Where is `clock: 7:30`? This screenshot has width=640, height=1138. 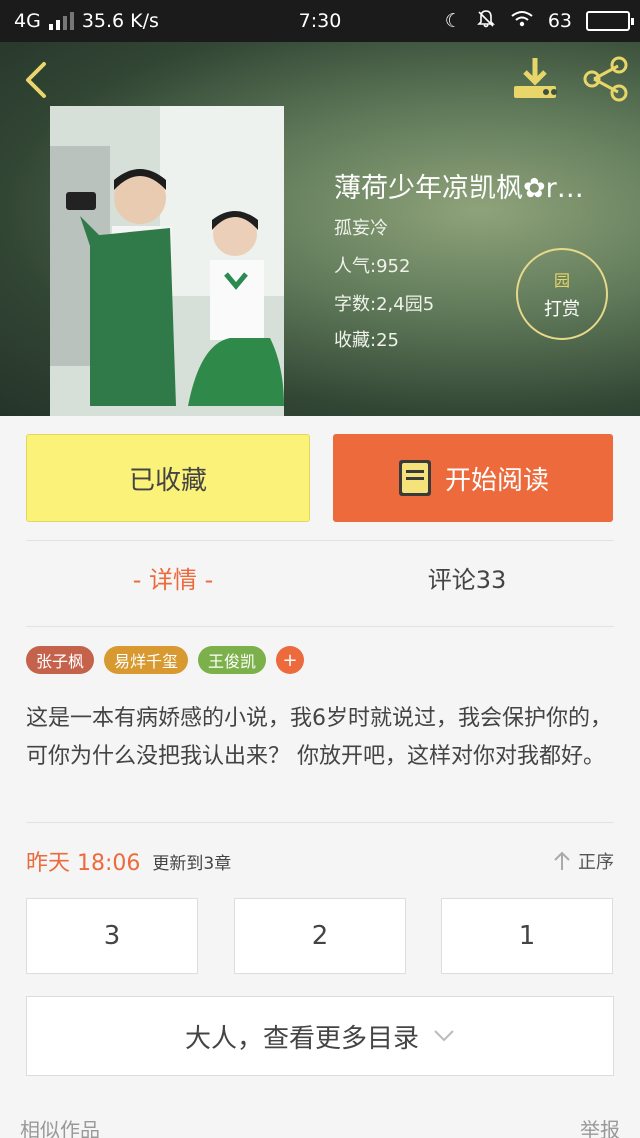
clock: 7:30 is located at coordinates (320, 21).